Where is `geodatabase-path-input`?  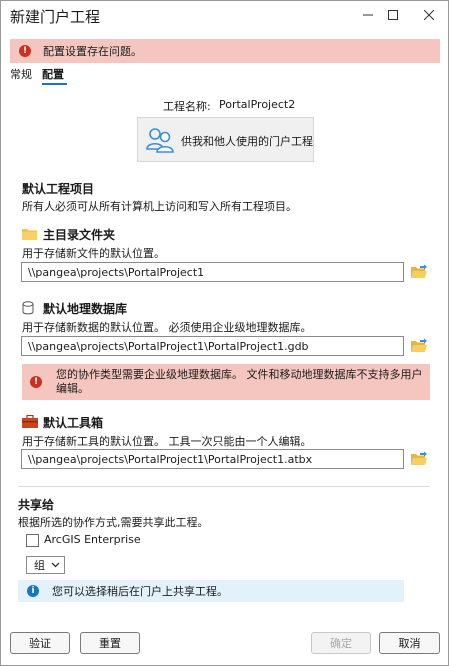
geodatabase-path-input is located at coordinates (212, 346).